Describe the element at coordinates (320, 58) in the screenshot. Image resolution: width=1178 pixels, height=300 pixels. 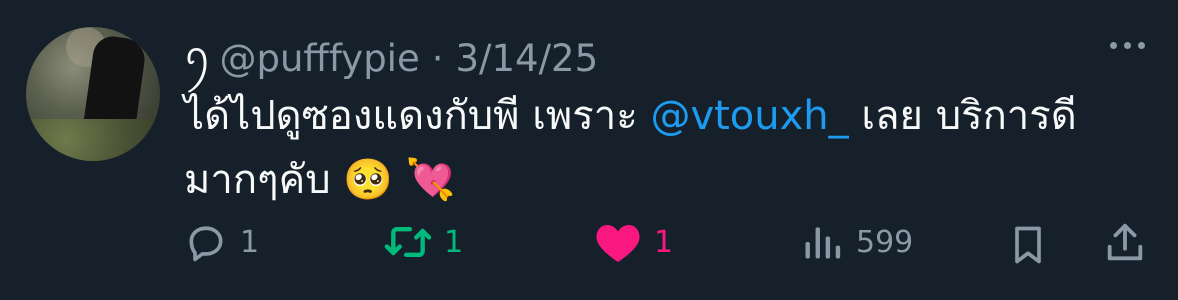
I see `handle: @pufffypie` at that location.